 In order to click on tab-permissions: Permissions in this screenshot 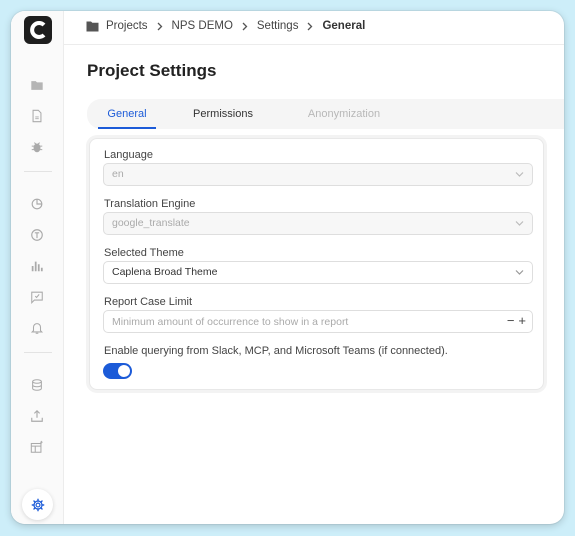, I will do `click(223, 114)`.